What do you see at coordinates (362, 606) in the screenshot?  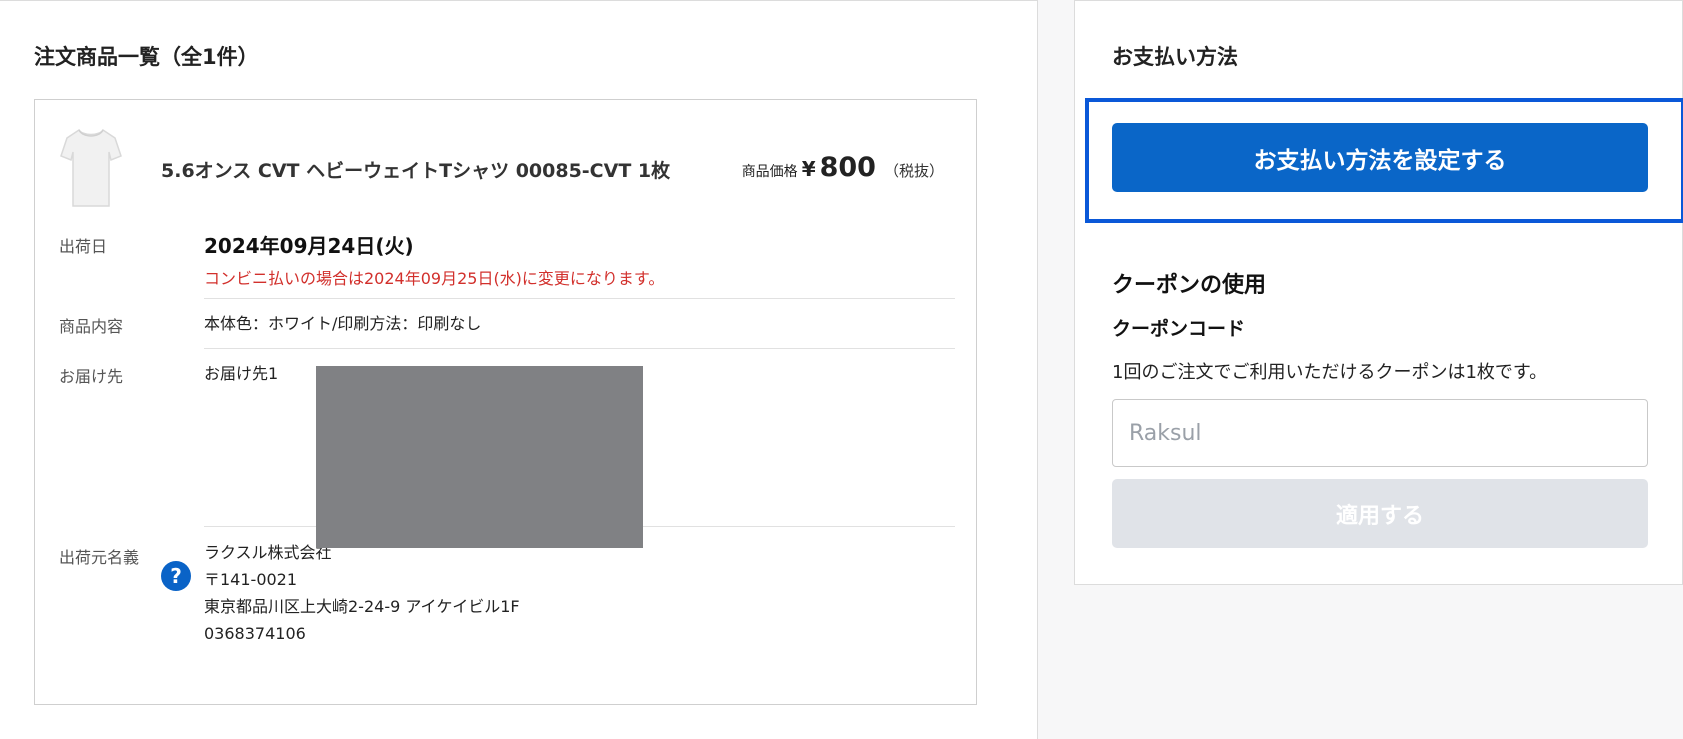 I see `sender-address: 東京都品川区上大崎2-24-9 アイケイビル1F` at bounding box center [362, 606].